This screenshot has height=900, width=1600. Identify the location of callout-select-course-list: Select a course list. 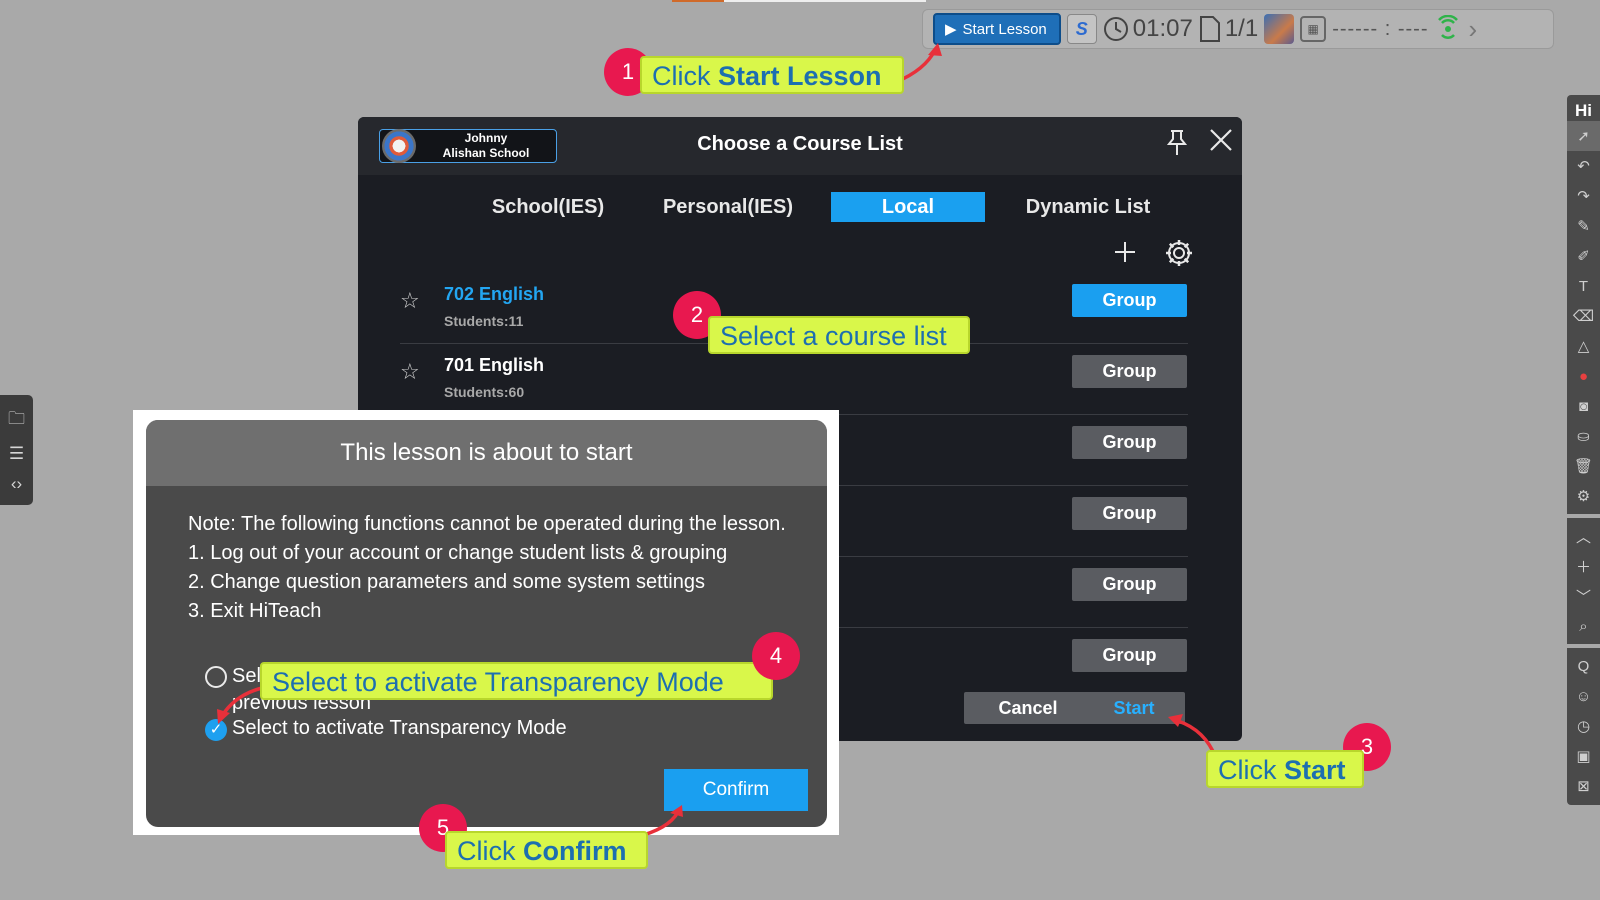
(839, 335).